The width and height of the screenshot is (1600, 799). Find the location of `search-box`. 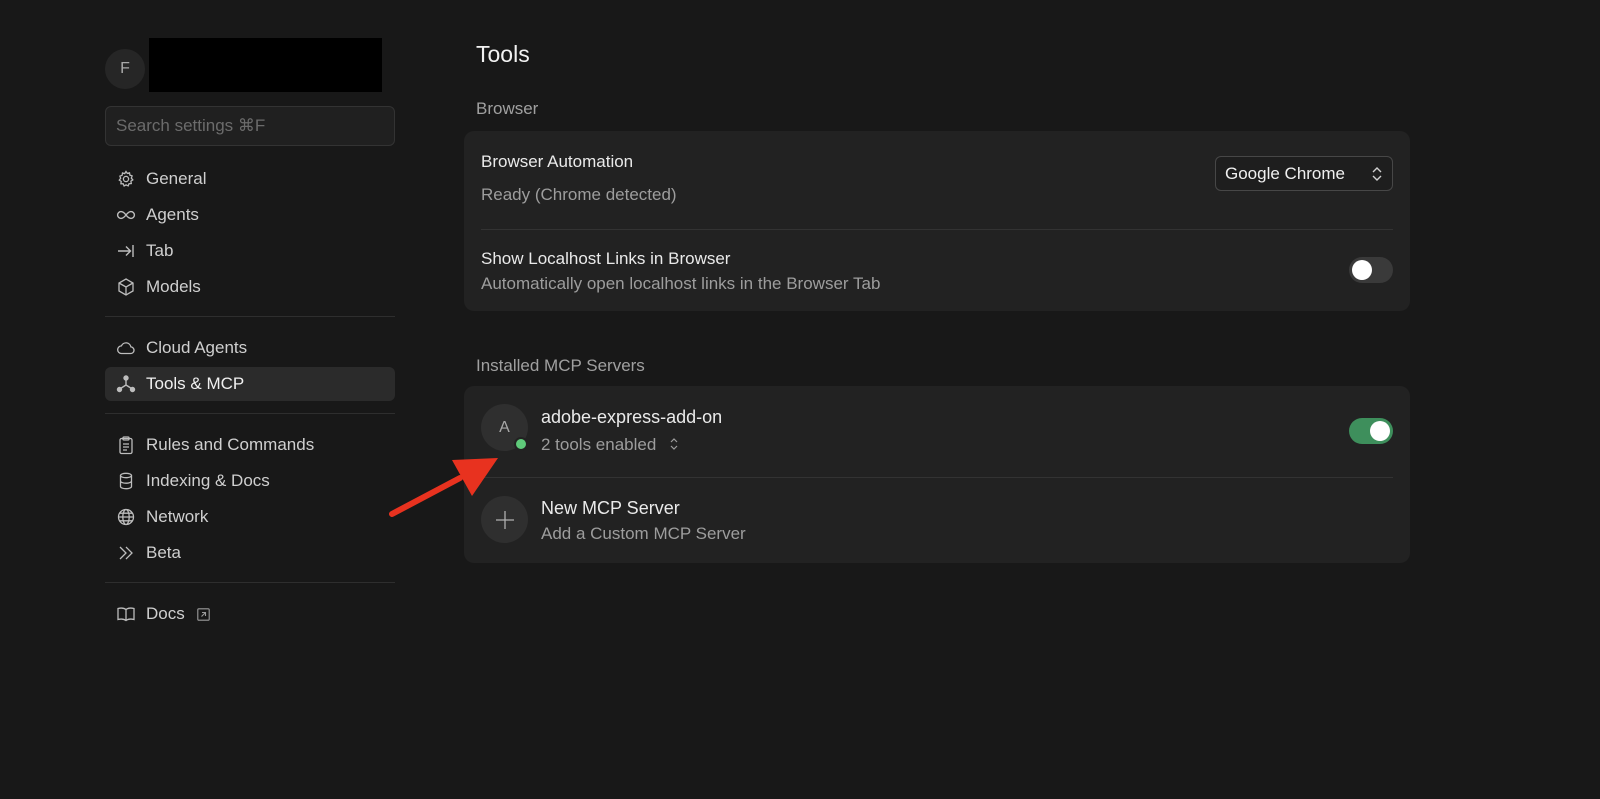

search-box is located at coordinates (250, 126).